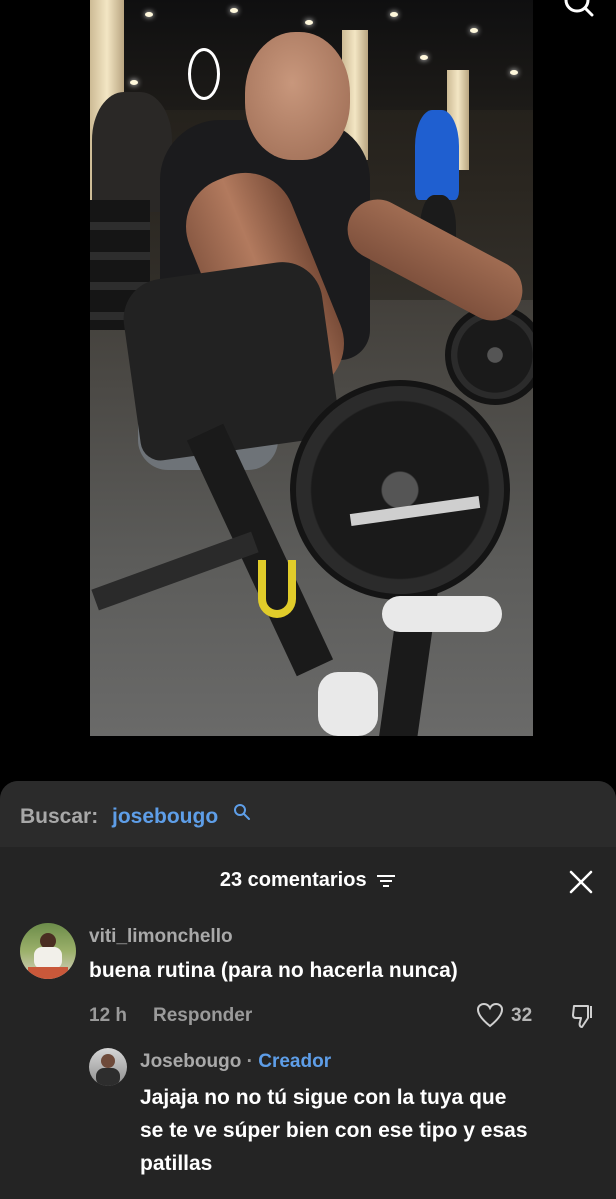 The width and height of the screenshot is (616, 1199). What do you see at coordinates (295, 1061) in the screenshot?
I see `creator-badge: Creador` at bounding box center [295, 1061].